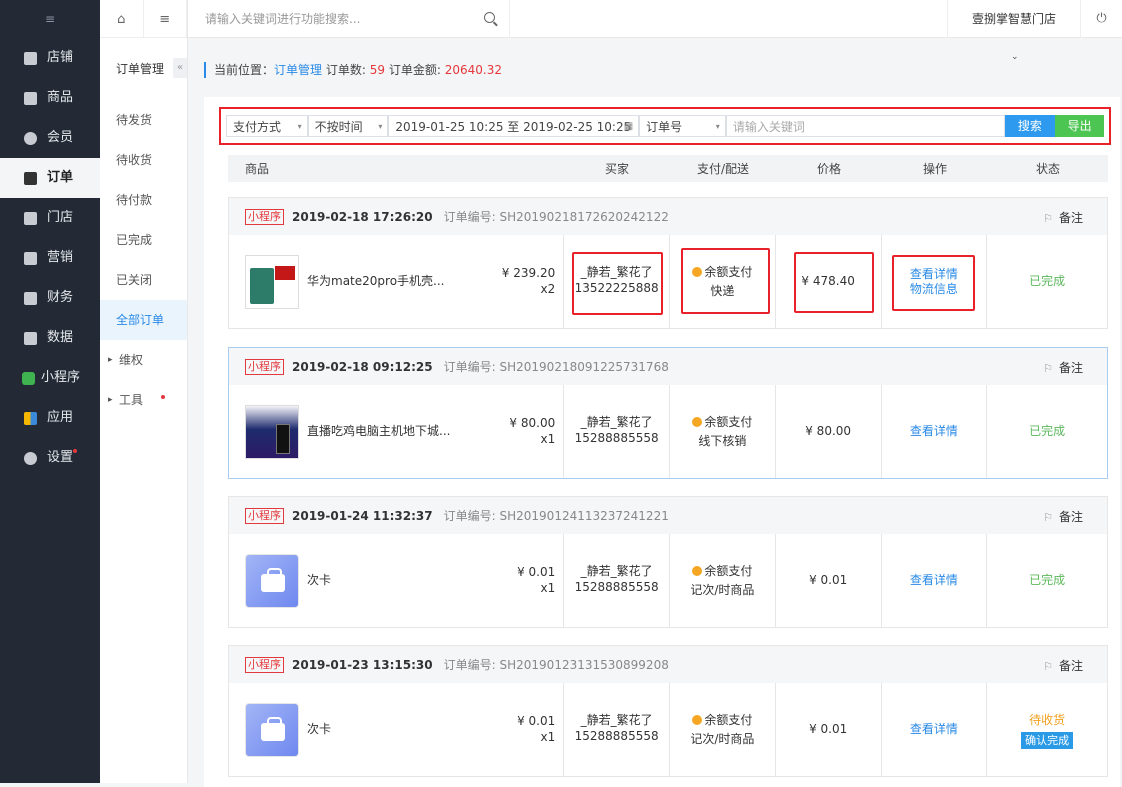 The width and height of the screenshot is (1122, 787). What do you see at coordinates (60, 257) in the screenshot?
I see `sidebar-item-label: 营销` at bounding box center [60, 257].